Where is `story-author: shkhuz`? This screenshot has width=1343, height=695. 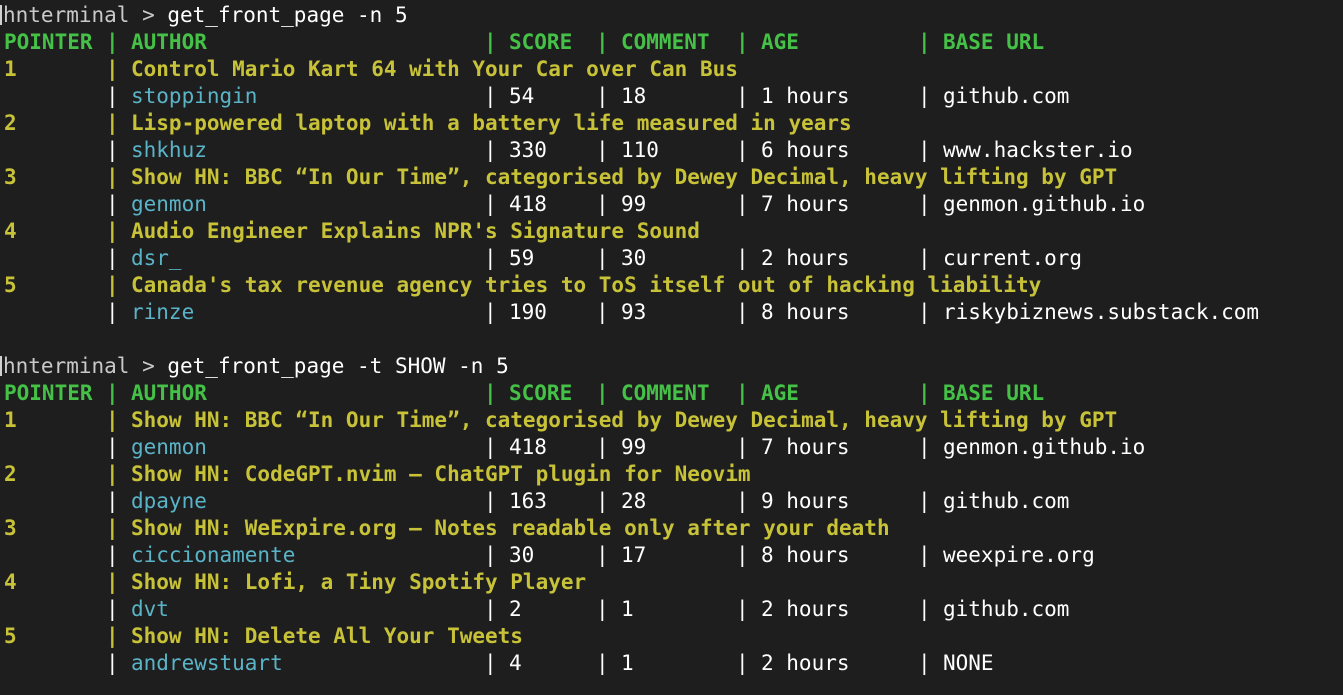 story-author: shkhuz is located at coordinates (169, 150).